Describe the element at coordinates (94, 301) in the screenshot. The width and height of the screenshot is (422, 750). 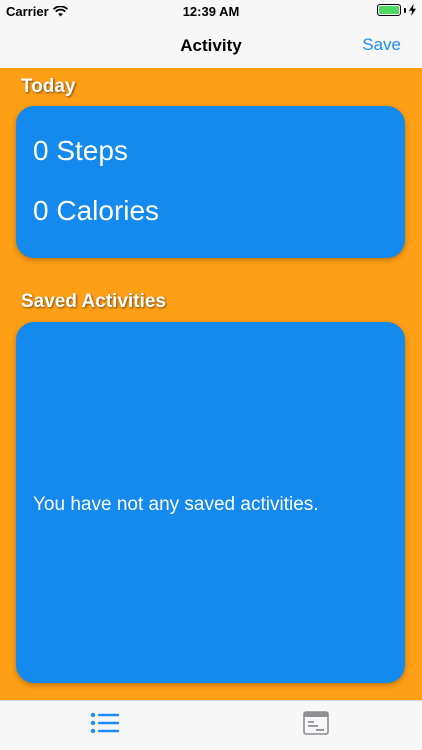
I see `saved-activities-title: Saved Activities` at that location.